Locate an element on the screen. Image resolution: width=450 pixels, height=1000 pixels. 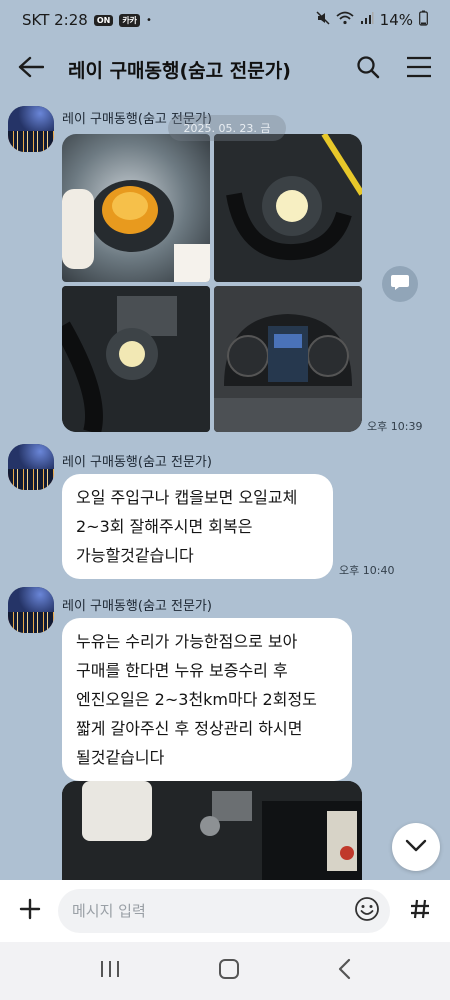
photo-oil-cap is located at coordinates (136, 208).